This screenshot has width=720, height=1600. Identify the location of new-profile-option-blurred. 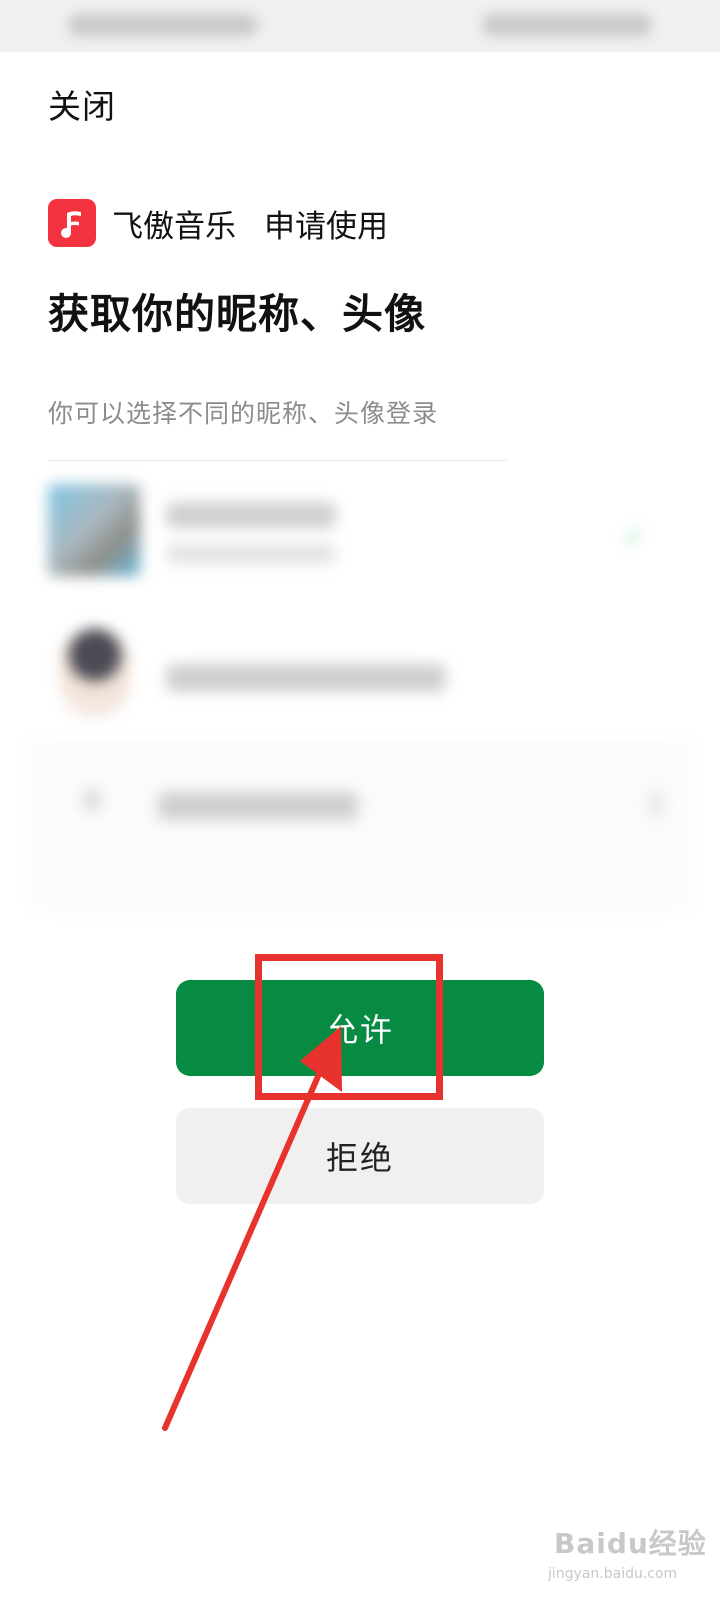
(258, 806).